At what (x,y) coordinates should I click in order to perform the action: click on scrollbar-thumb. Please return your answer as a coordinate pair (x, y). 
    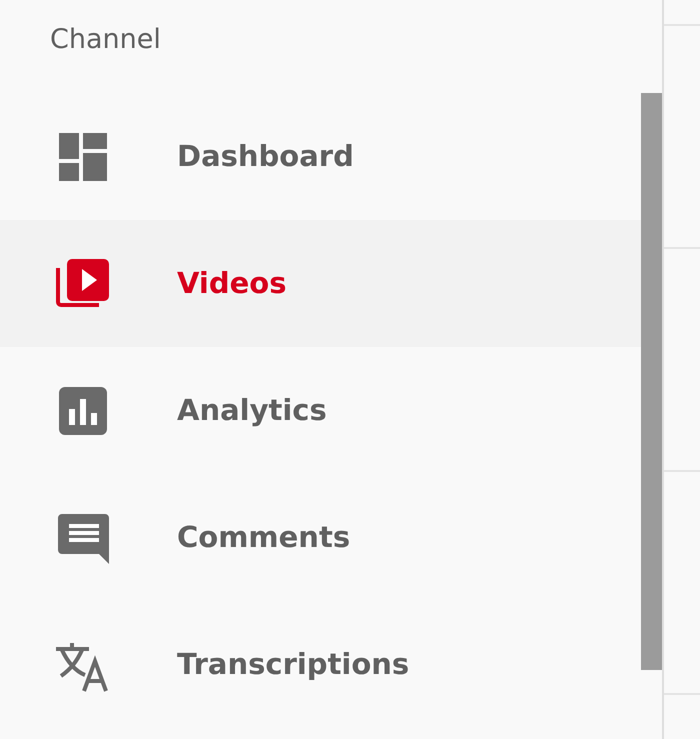
    Looking at the image, I should click on (651, 381).